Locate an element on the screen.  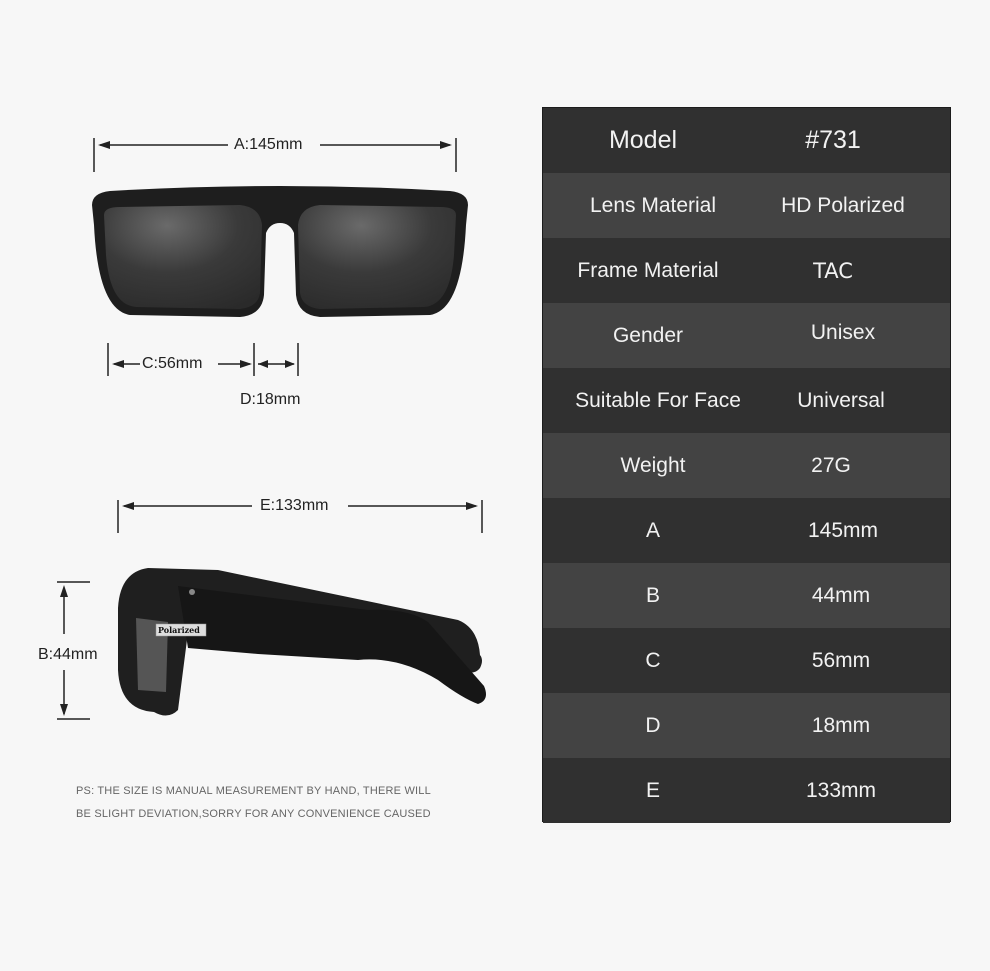
spec-row-weight: Weight 27G is located at coordinates (746, 465).